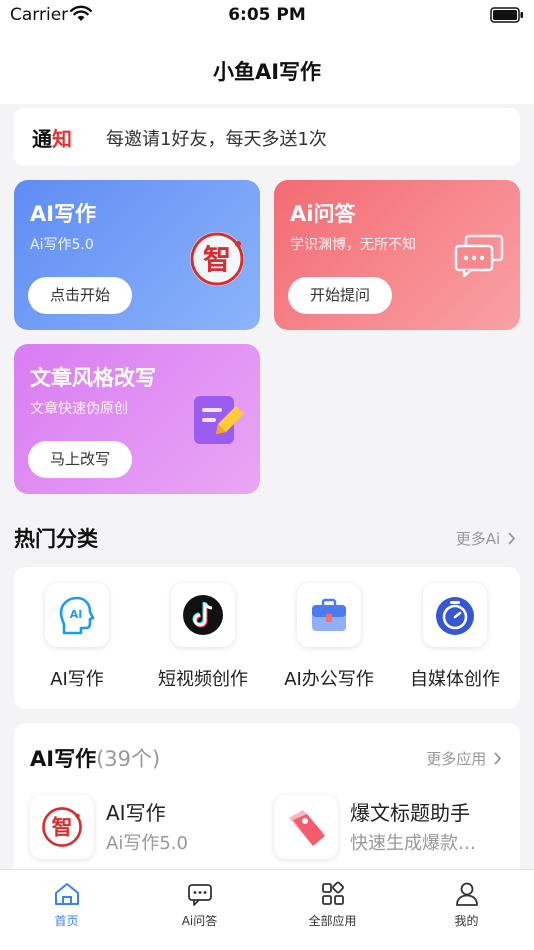 The width and height of the screenshot is (534, 950). I want to click on tab-home: 首页, so click(66, 904).